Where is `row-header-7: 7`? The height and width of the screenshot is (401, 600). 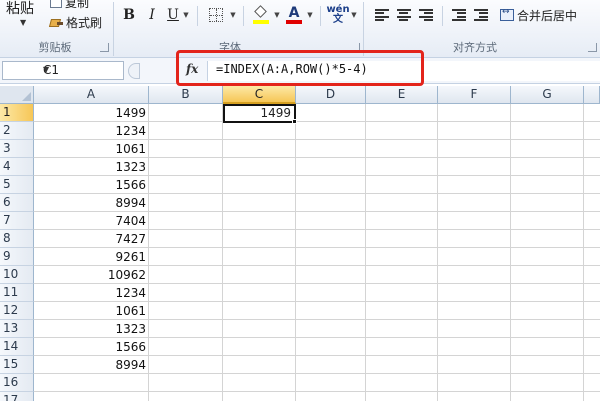
row-header-7: 7 is located at coordinates (17, 221).